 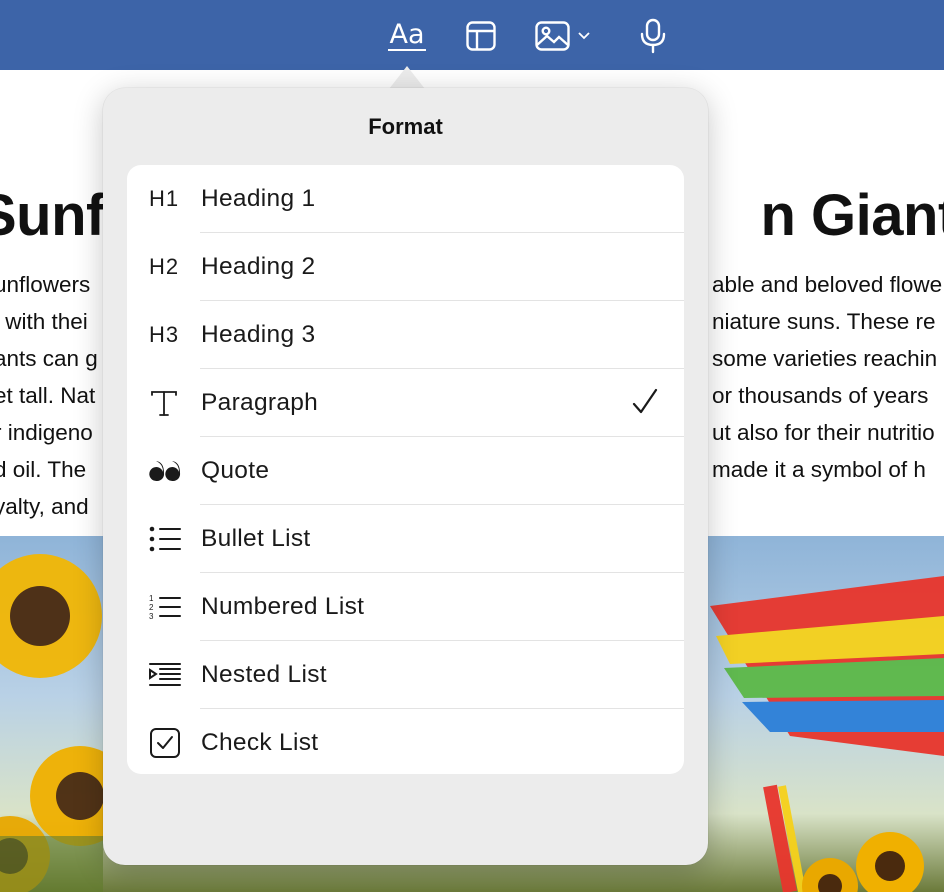 I want to click on check-list-icon, so click(x=169, y=741).